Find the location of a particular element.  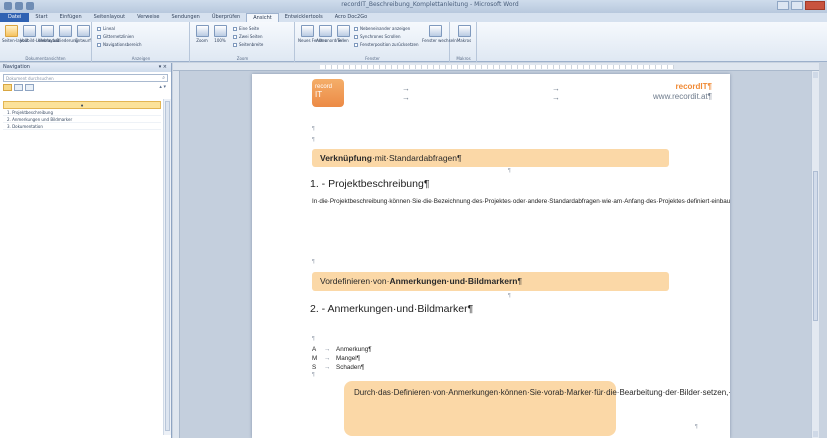

nebeneinander-button: Nebeneinander anzeigen is located at coordinates (382, 28).